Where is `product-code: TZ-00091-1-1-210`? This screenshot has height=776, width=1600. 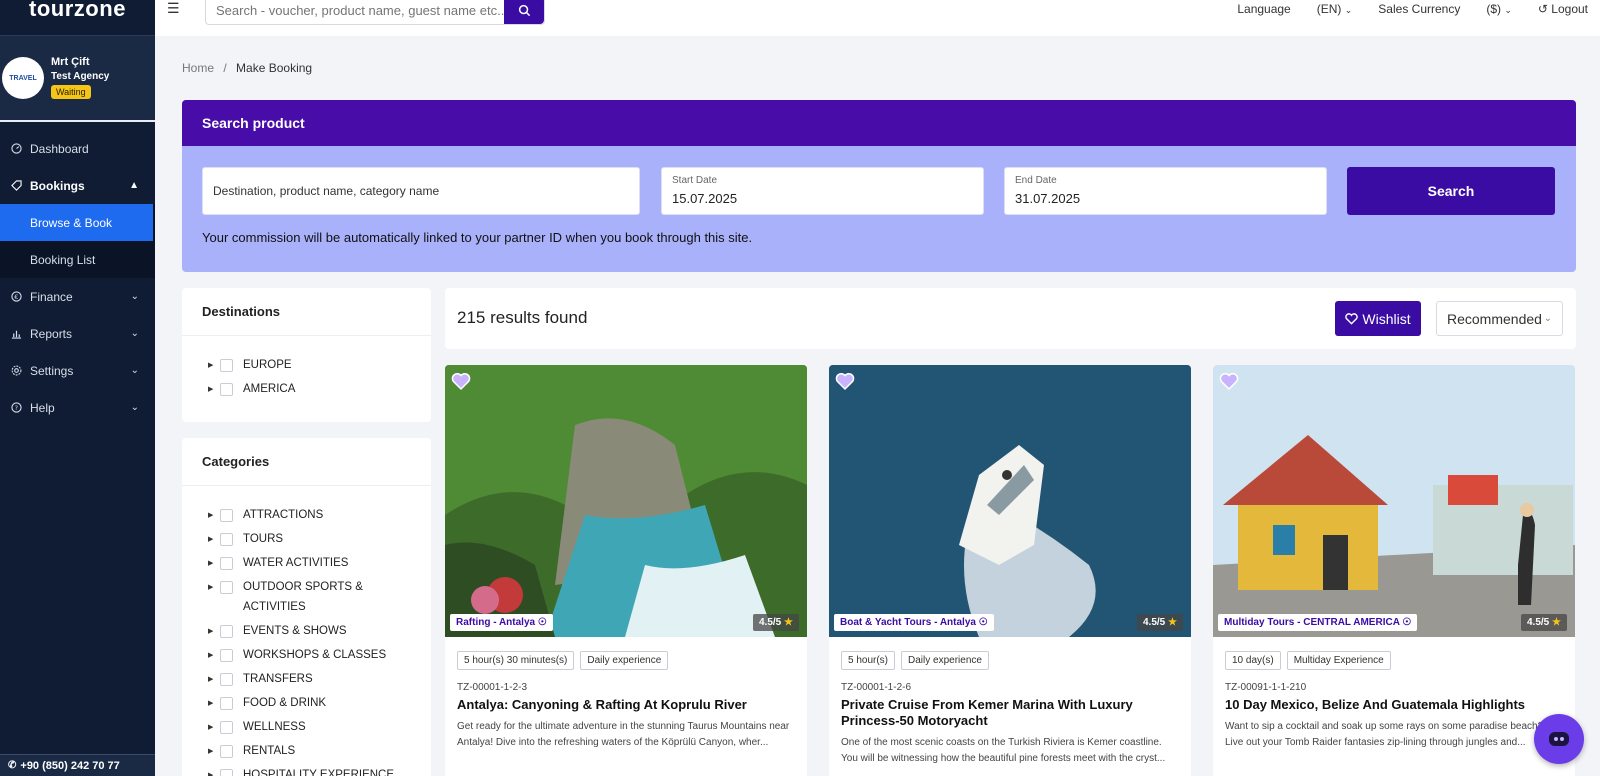 product-code: TZ-00091-1-1-210 is located at coordinates (1266, 687).